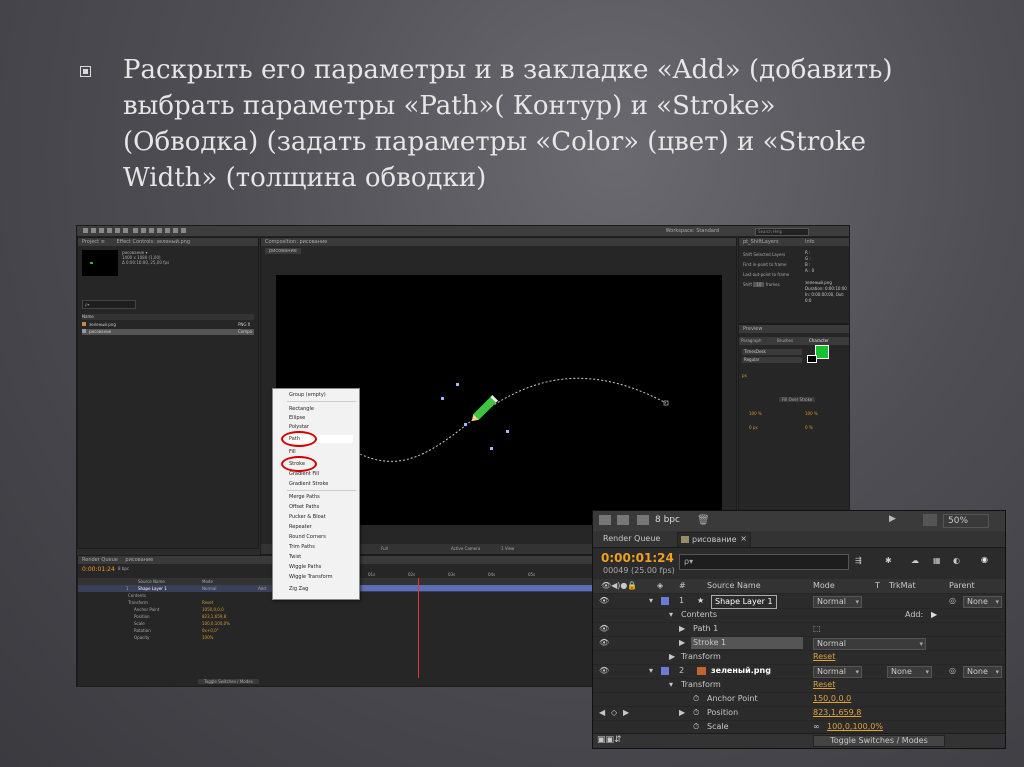 This screenshot has width=1024, height=767. I want to click on tab-info: Info, so click(809, 242).